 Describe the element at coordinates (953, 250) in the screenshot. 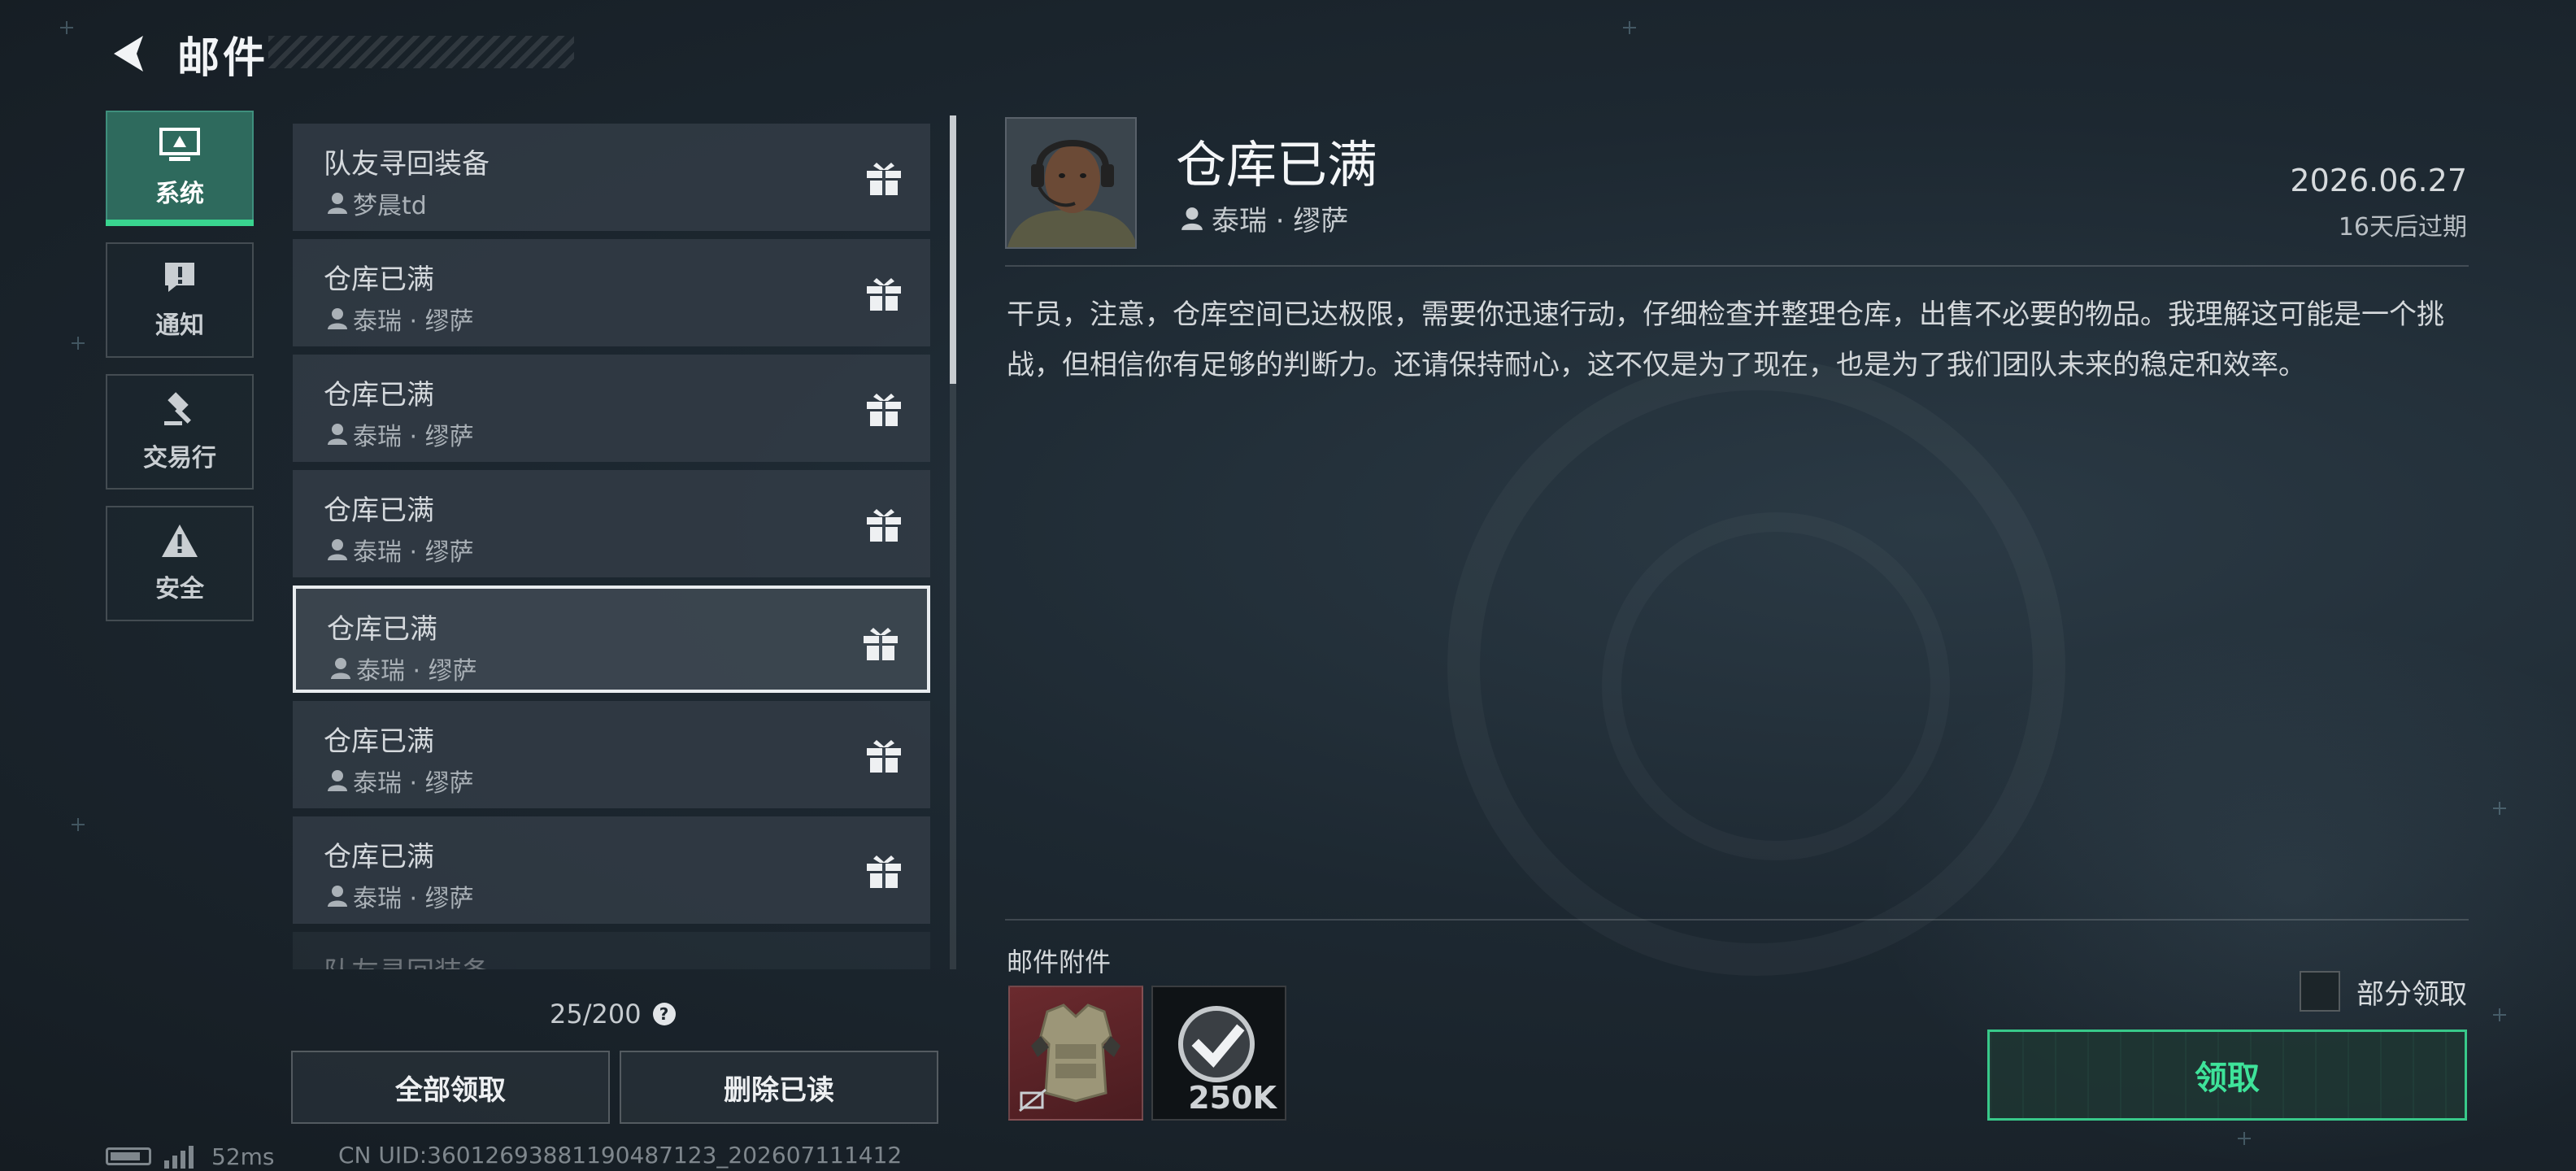

I see `scrollbar-thumb` at that location.